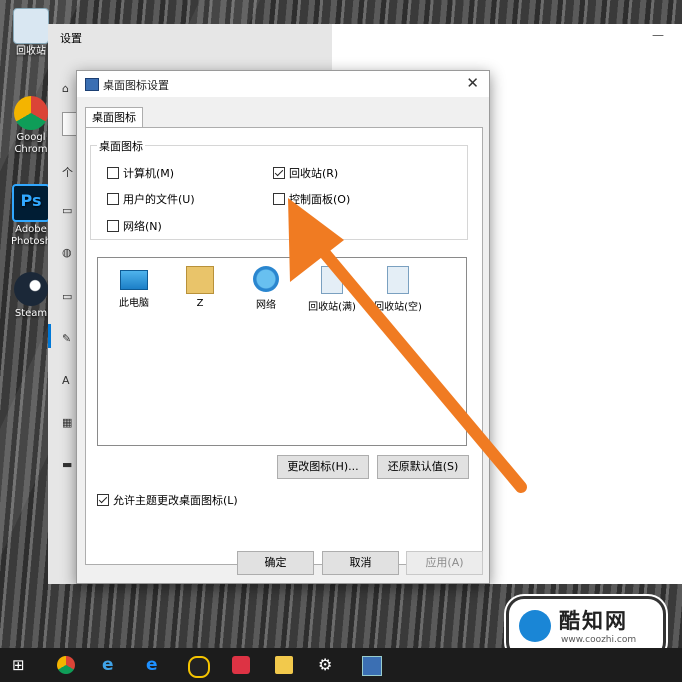 Image resolution: width=682 pixels, height=682 pixels. Describe the element at coordinates (199, 667) in the screenshot. I see `qq-taskbar-icon` at that location.